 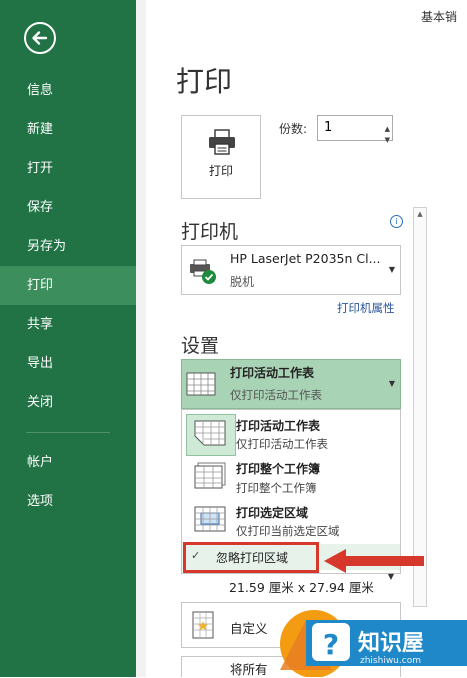 I want to click on printer-properties-link: 打印机属性, so click(x=366, y=308).